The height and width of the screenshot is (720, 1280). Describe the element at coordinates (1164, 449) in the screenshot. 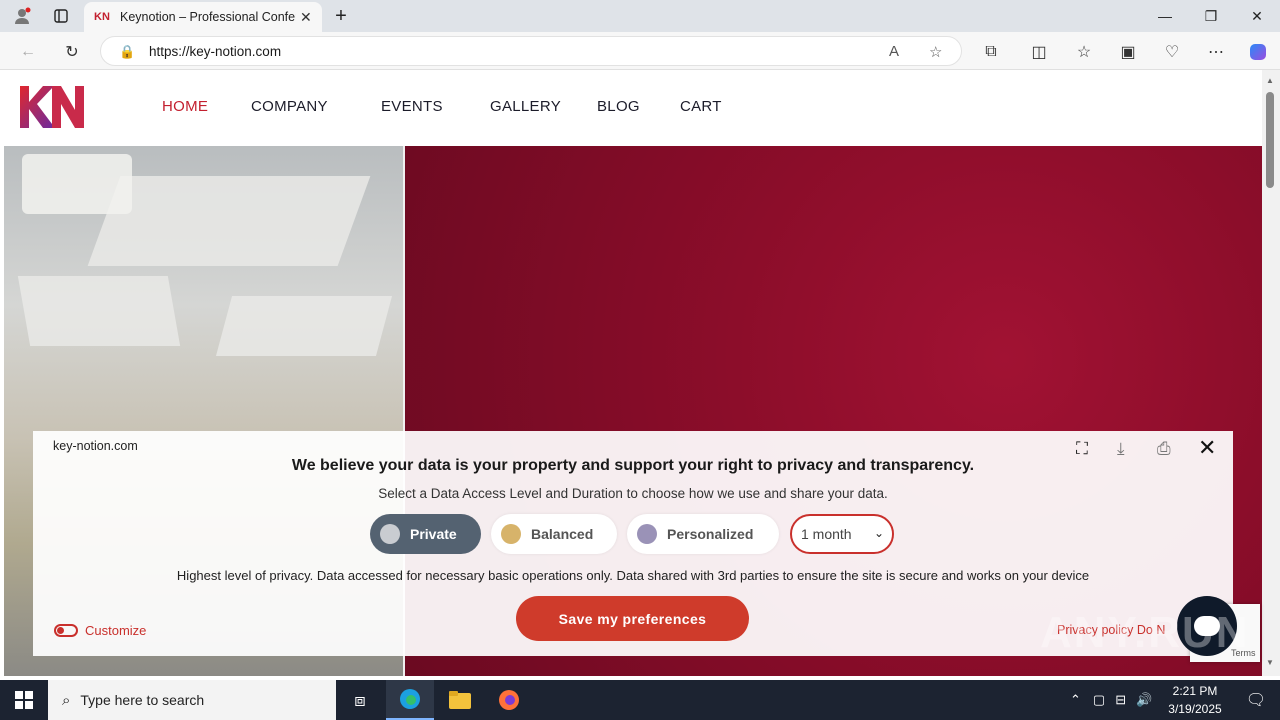

I see `print-icon: ⎙` at that location.